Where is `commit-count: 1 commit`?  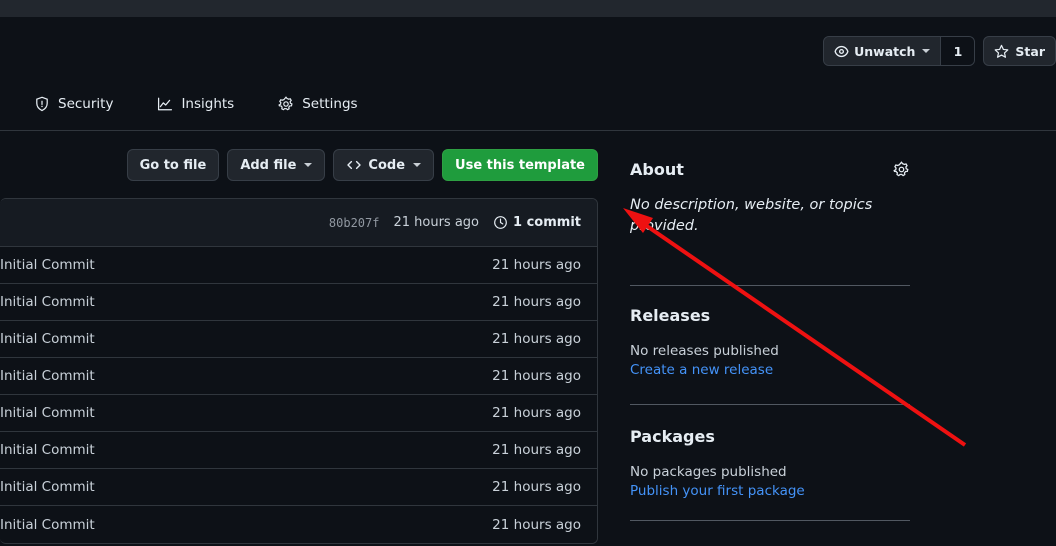 commit-count: 1 commit is located at coordinates (537, 222).